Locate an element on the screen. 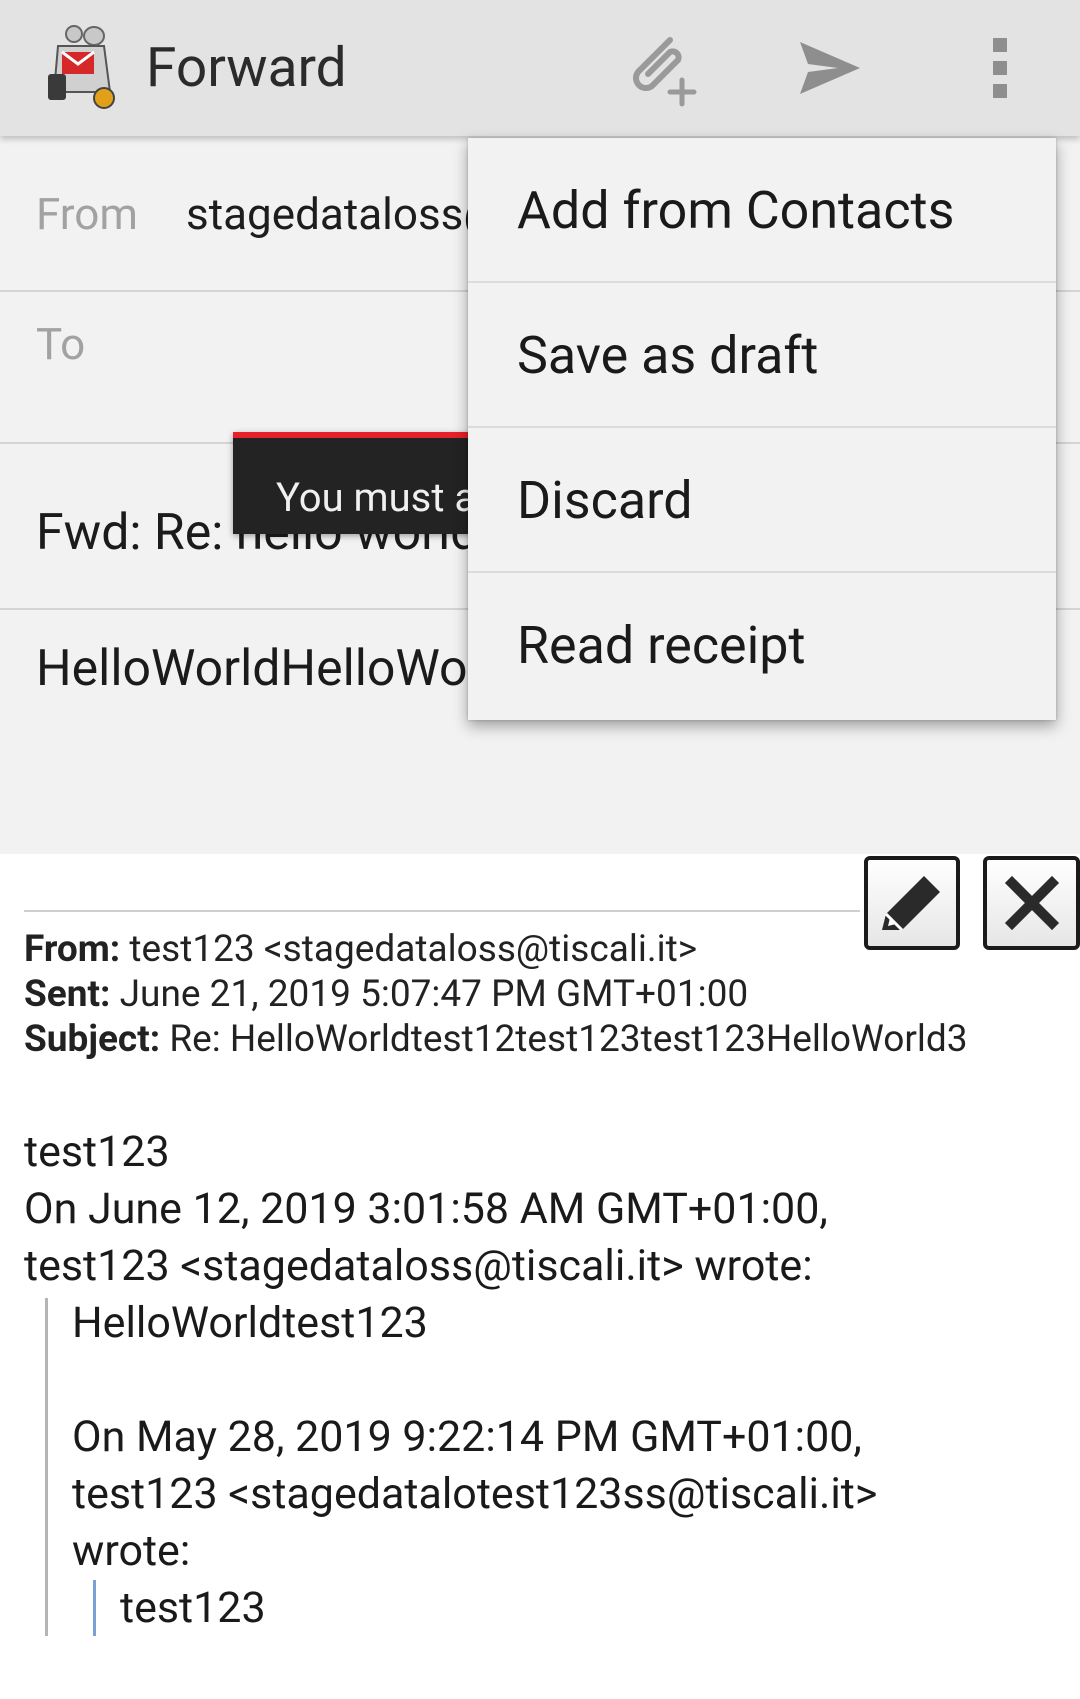 Image resolution: width=1080 pixels, height=1699 pixels. quoted-body-line: test123 is located at coordinates (97, 1152).